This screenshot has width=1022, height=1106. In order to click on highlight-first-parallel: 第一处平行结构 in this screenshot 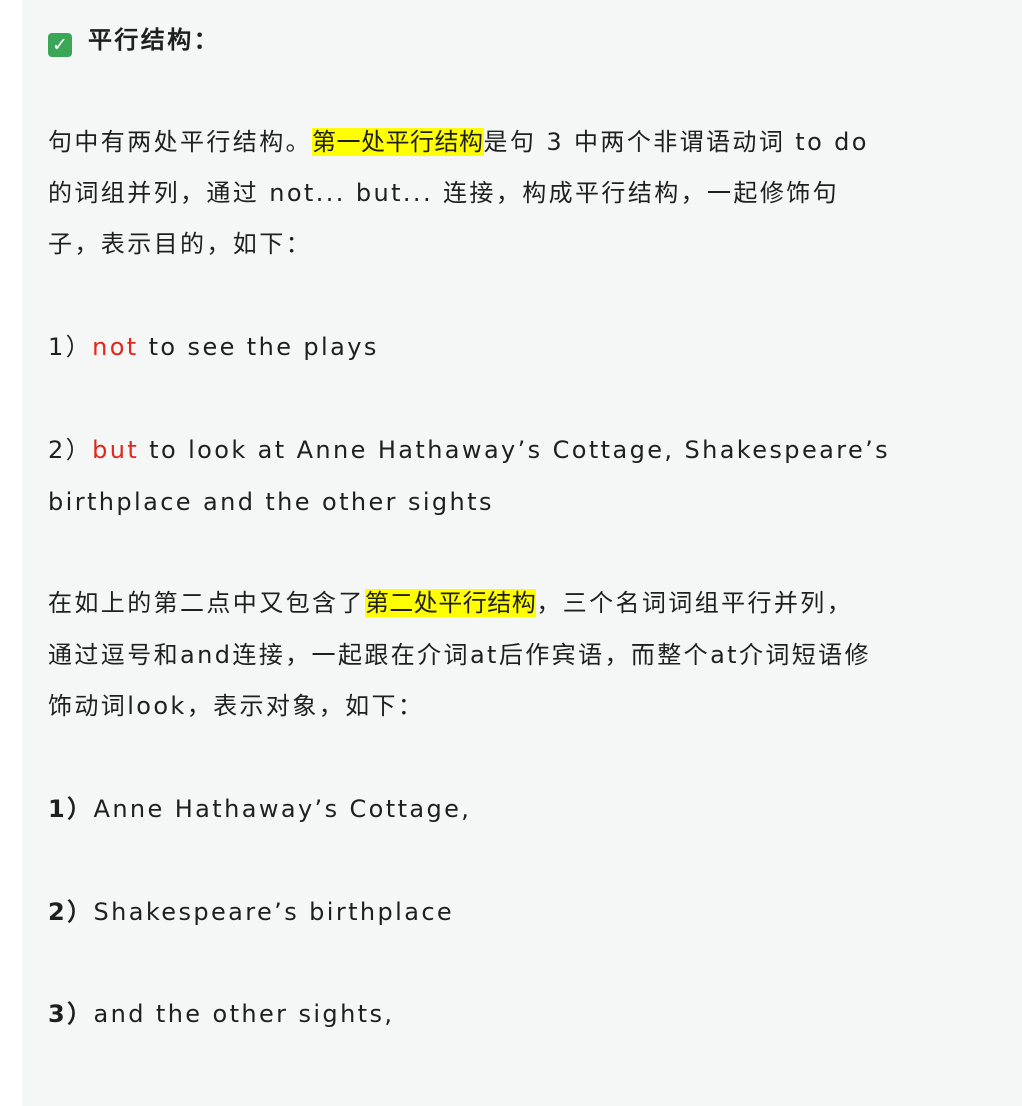, I will do `click(398, 142)`.